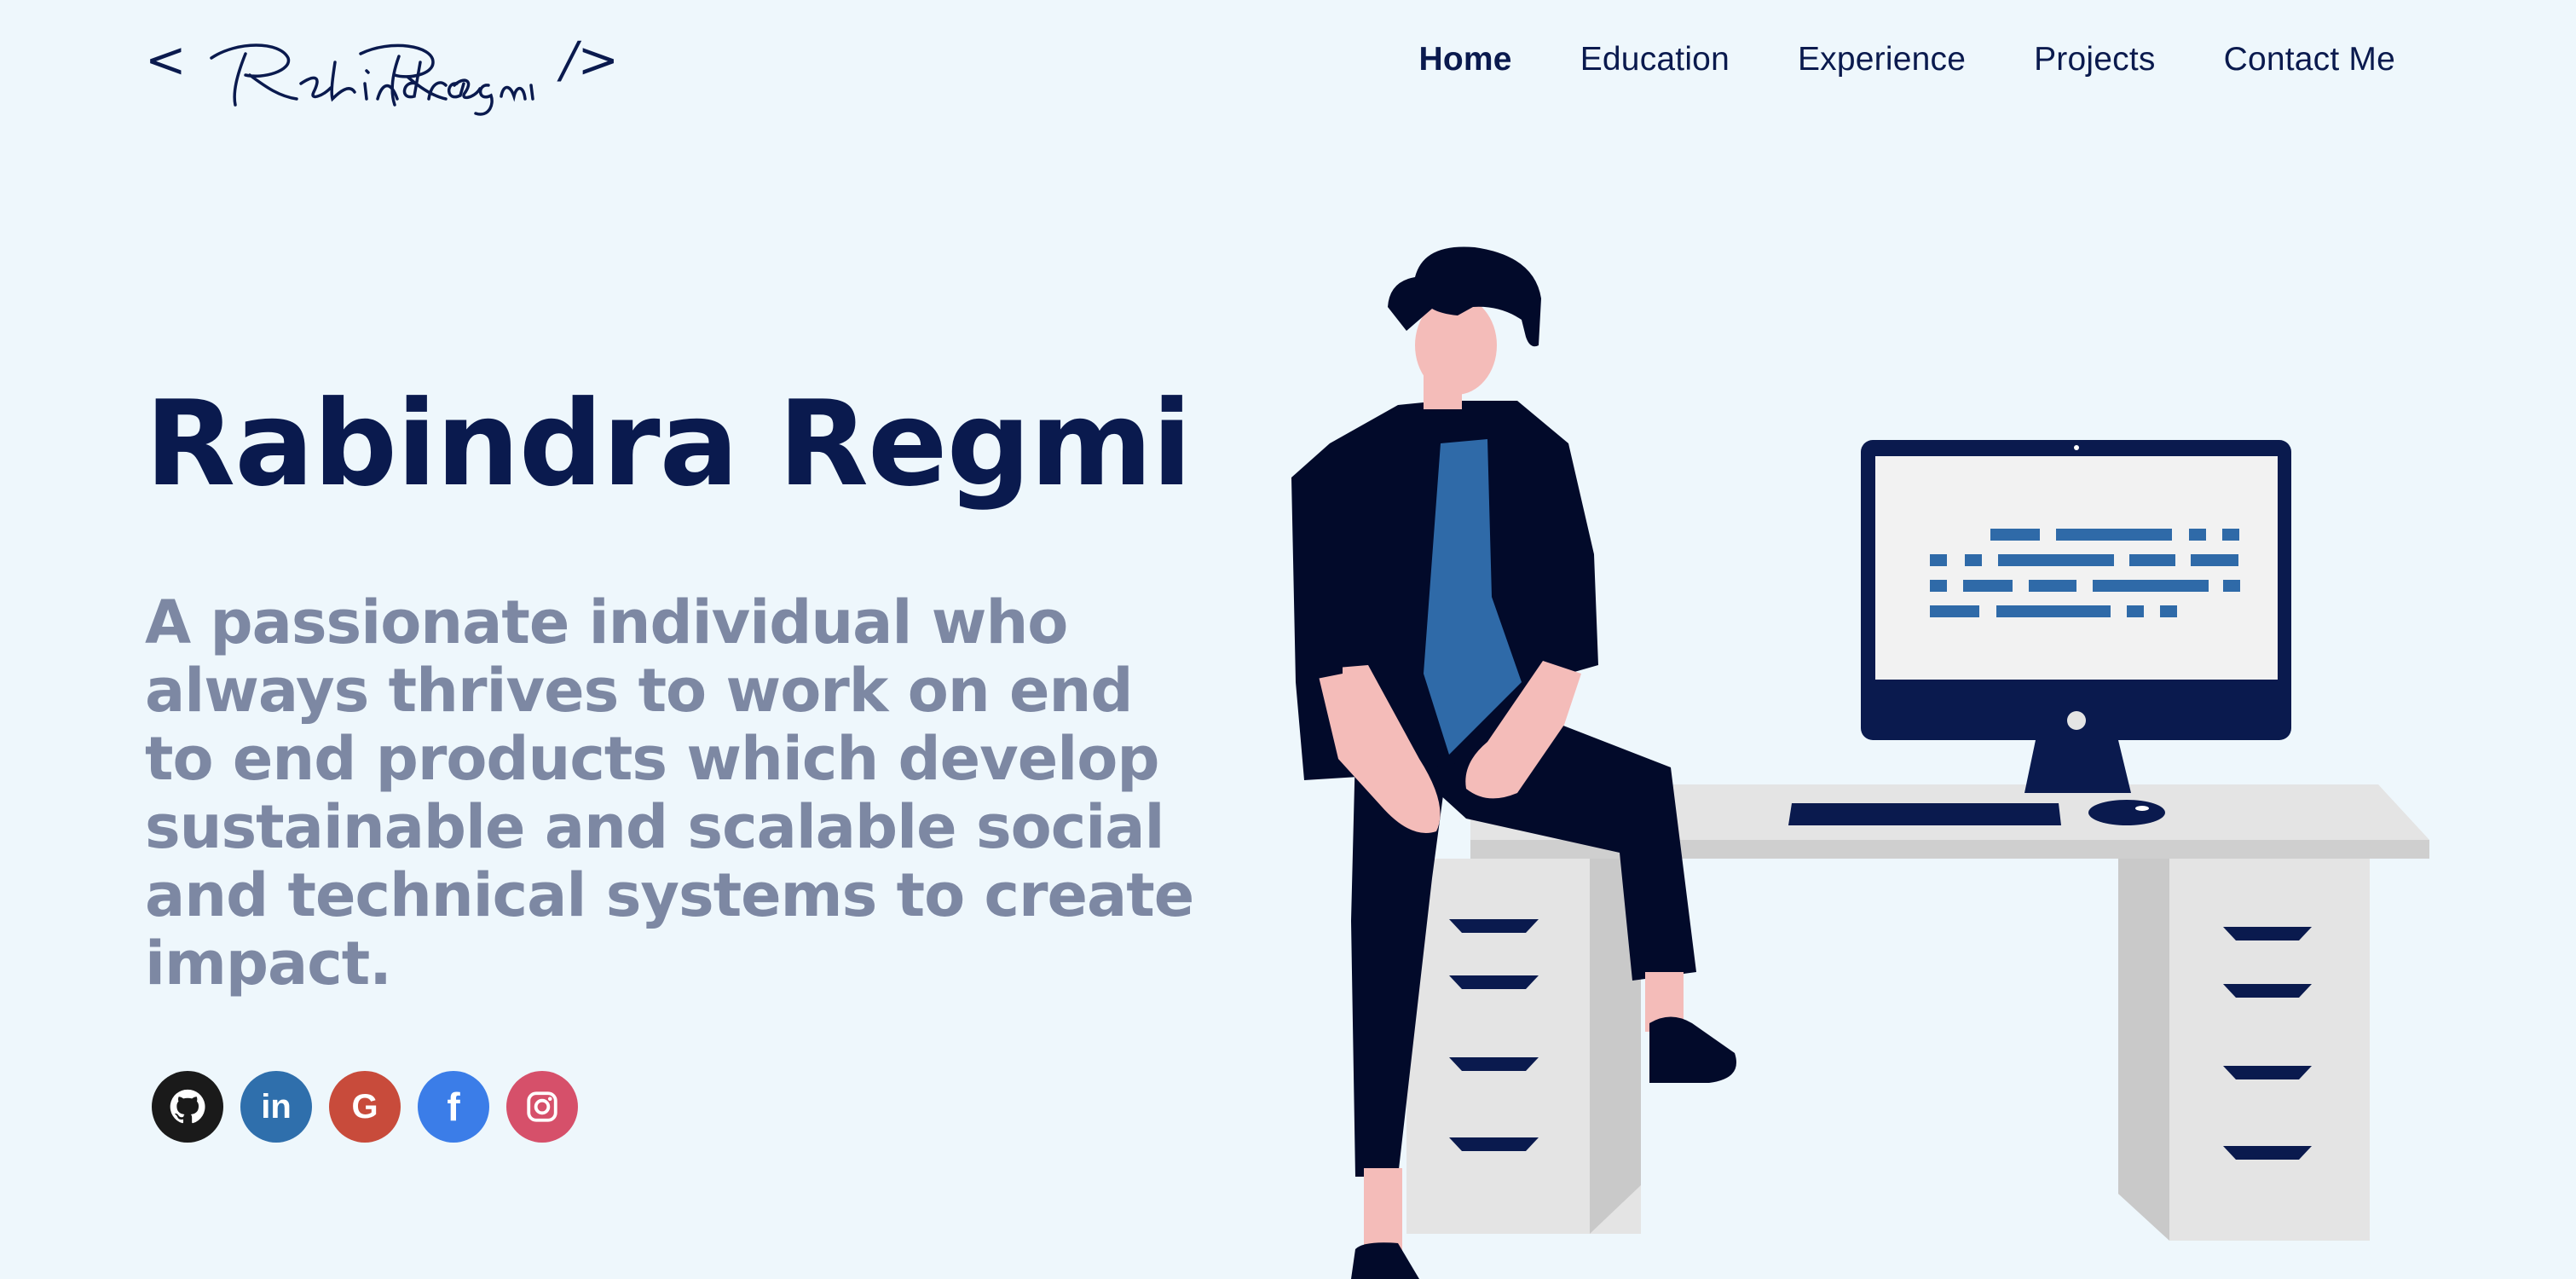 The width and height of the screenshot is (2576, 1279). I want to click on nav-projects: Projects, so click(2094, 59).